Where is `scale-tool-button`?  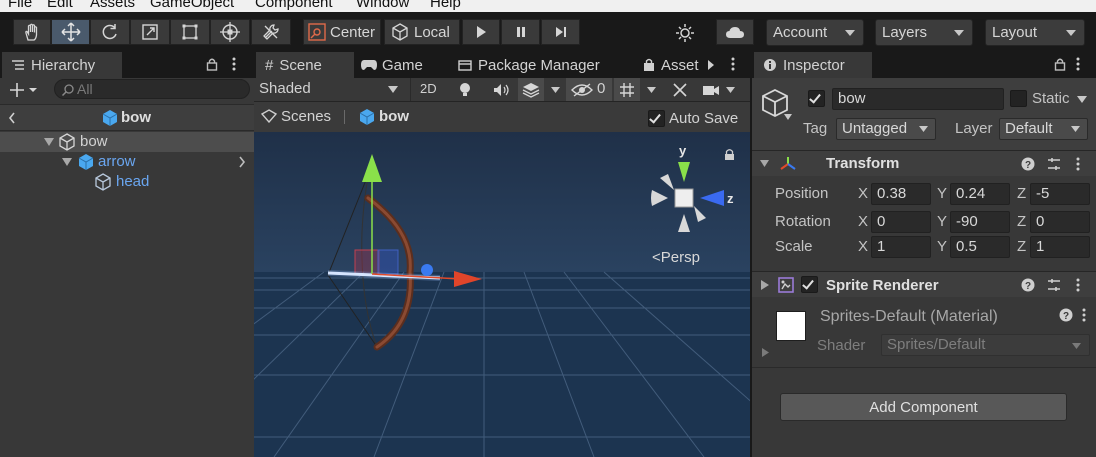 scale-tool-button is located at coordinates (150, 32).